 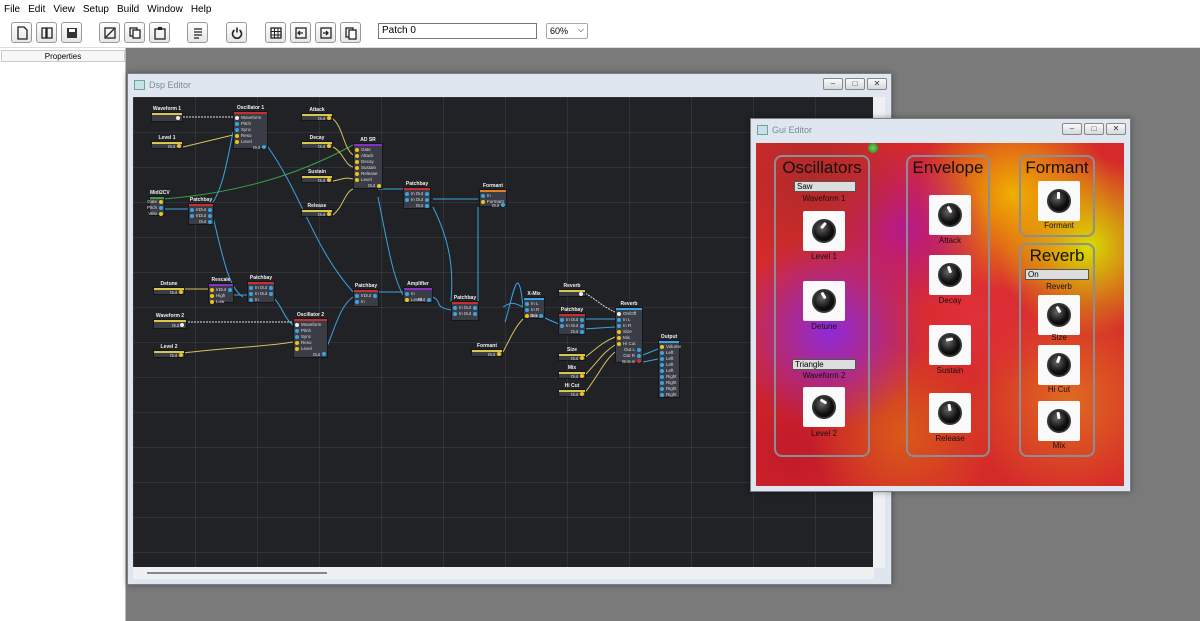 What do you see at coordinates (950, 345) in the screenshot?
I see `sustain-knob` at bounding box center [950, 345].